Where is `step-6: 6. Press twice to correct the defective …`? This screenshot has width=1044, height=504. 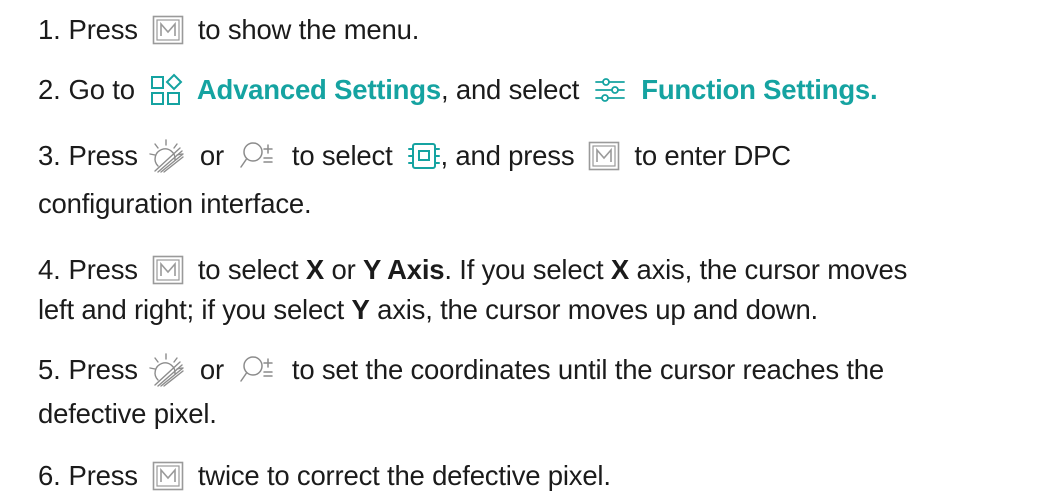 step-6: 6. Press twice to correct the defective … is located at coordinates (324, 476).